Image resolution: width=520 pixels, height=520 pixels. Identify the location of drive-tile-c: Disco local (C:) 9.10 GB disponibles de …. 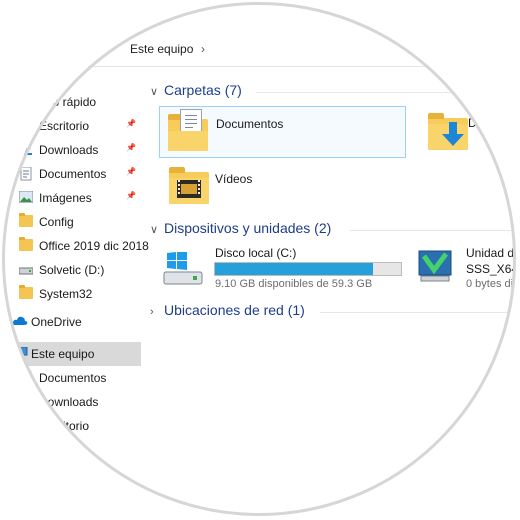
(281, 271).